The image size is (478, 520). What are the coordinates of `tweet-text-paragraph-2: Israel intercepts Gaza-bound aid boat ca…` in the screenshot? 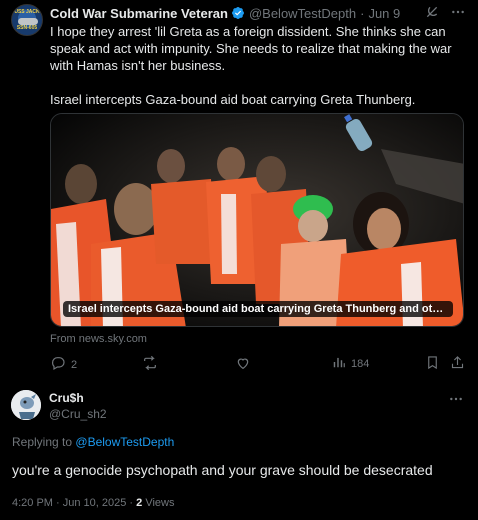 It's located at (233, 99).